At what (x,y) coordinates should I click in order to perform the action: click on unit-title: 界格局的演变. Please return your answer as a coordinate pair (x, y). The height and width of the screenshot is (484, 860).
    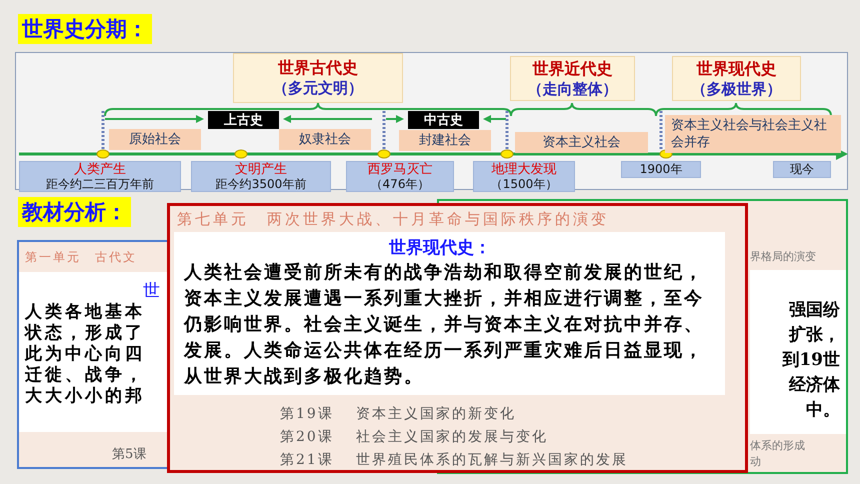
    Looking at the image, I should click on (783, 256).